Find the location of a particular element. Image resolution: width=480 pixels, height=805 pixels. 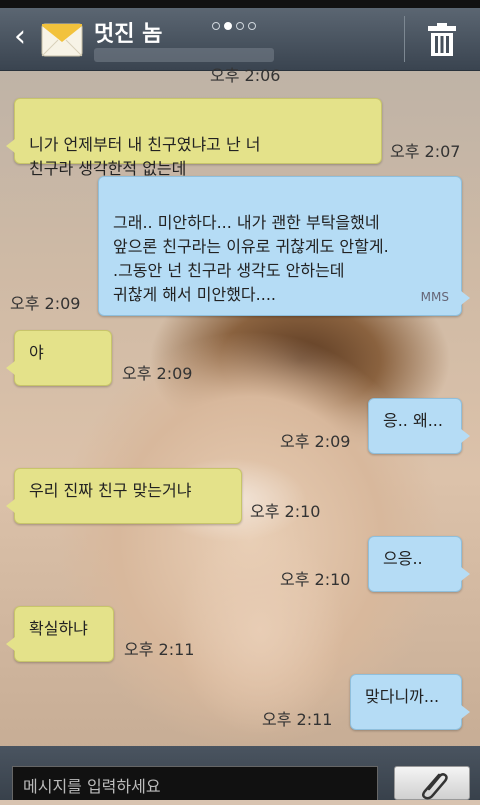

message-input-placeholder: 메시지를 입력하세요 is located at coordinates (92, 786).